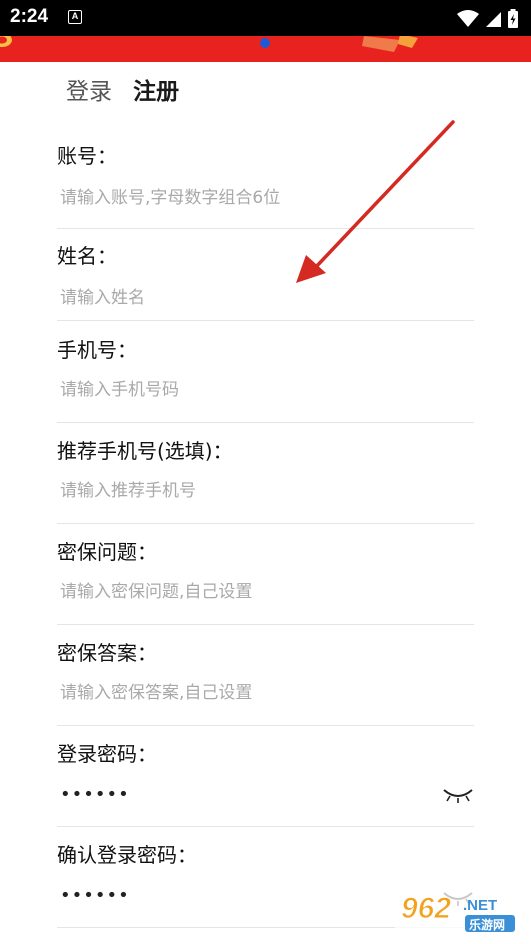  I want to click on password-input: ••••••, so click(95, 794).